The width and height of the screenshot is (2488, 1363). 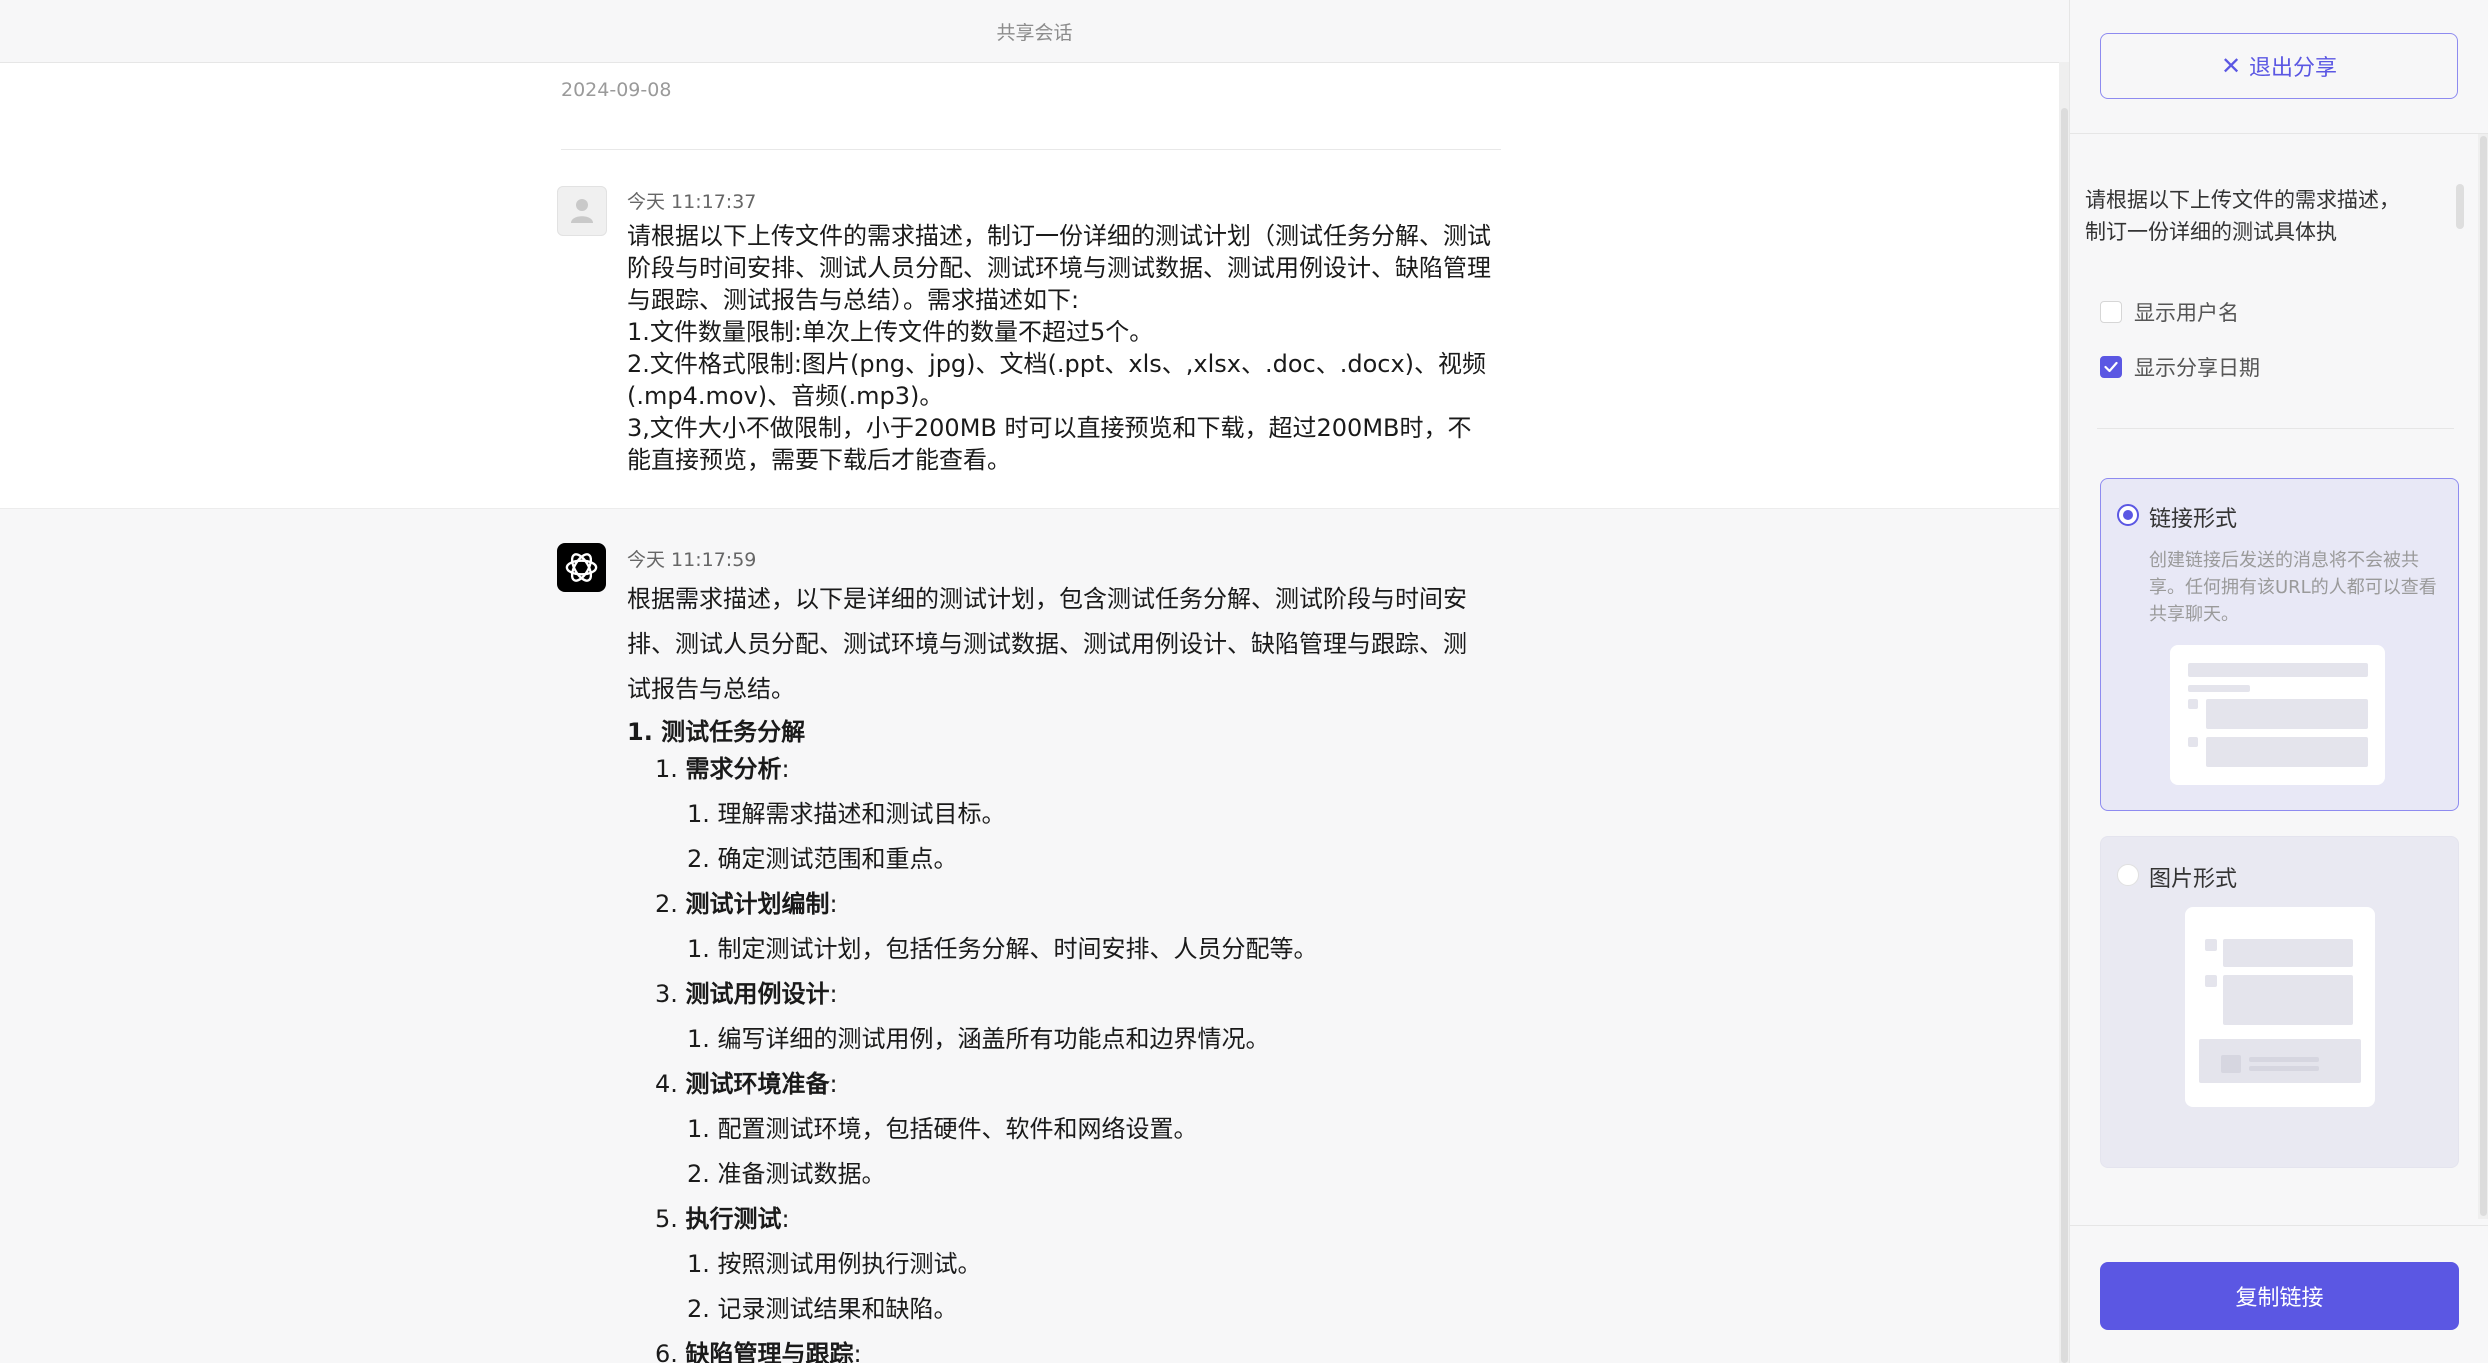 I want to click on subtask-item: 1. 制定测试计划，包括任务分解、时间安排、人员分配等。, so click(x=1057, y=949).